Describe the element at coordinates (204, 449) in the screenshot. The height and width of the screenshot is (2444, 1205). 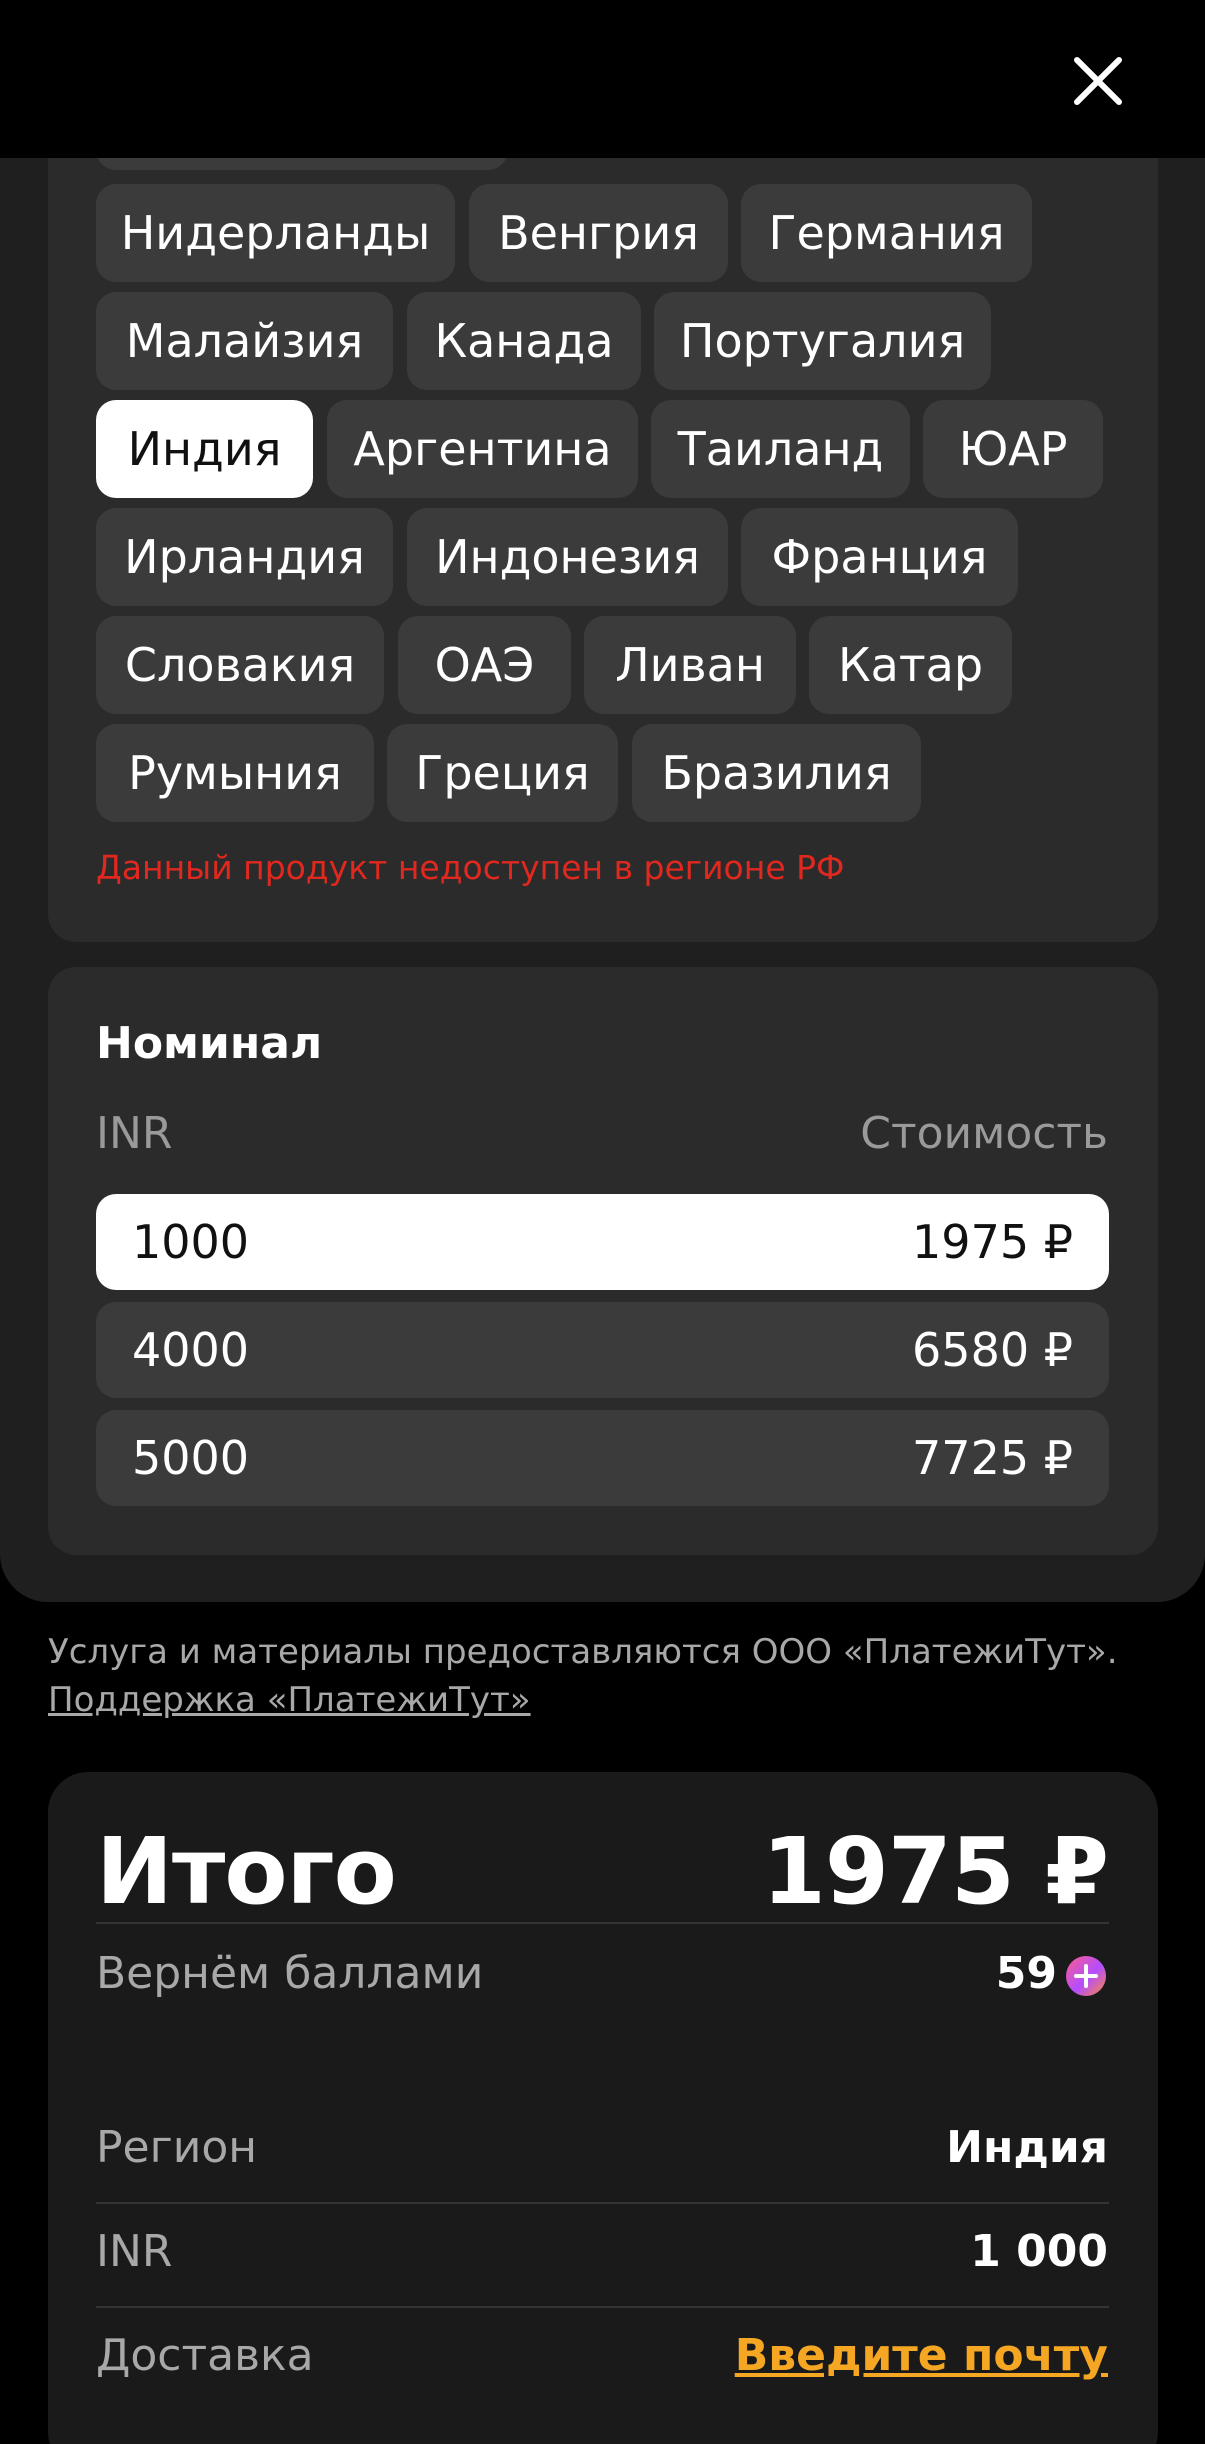
I see `region-chip-selected: Индия` at that location.